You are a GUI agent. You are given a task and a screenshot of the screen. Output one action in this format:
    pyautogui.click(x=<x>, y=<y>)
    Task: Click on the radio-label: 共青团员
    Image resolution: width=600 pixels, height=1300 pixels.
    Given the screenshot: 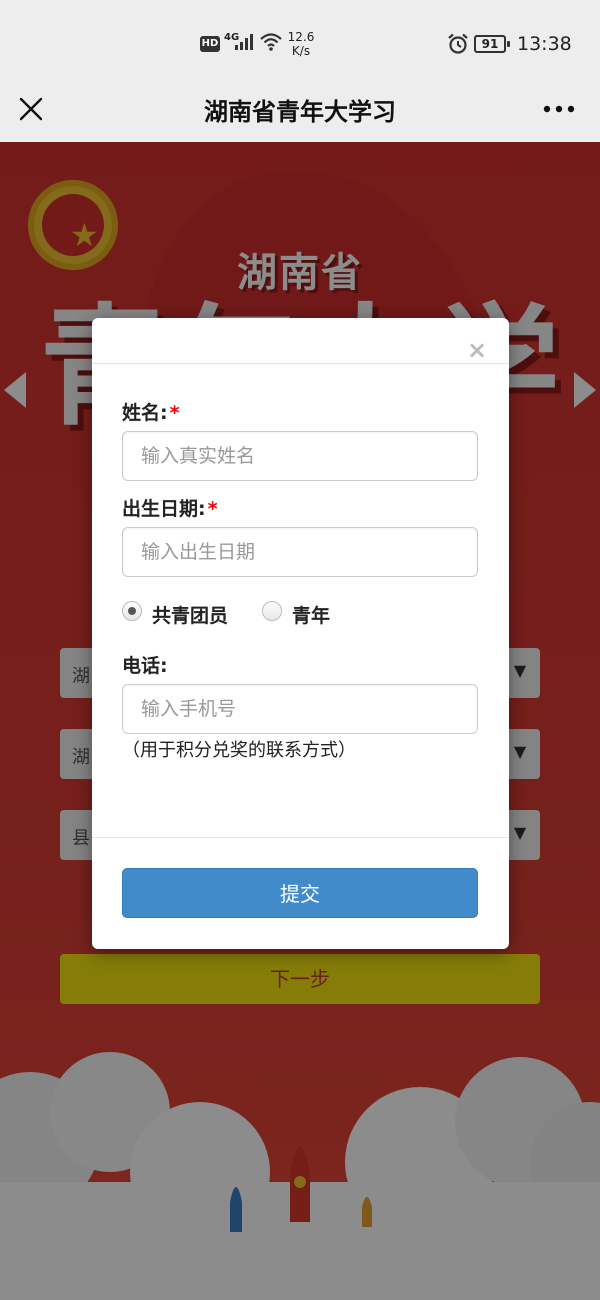 What is the action you would take?
    pyautogui.click(x=190, y=616)
    